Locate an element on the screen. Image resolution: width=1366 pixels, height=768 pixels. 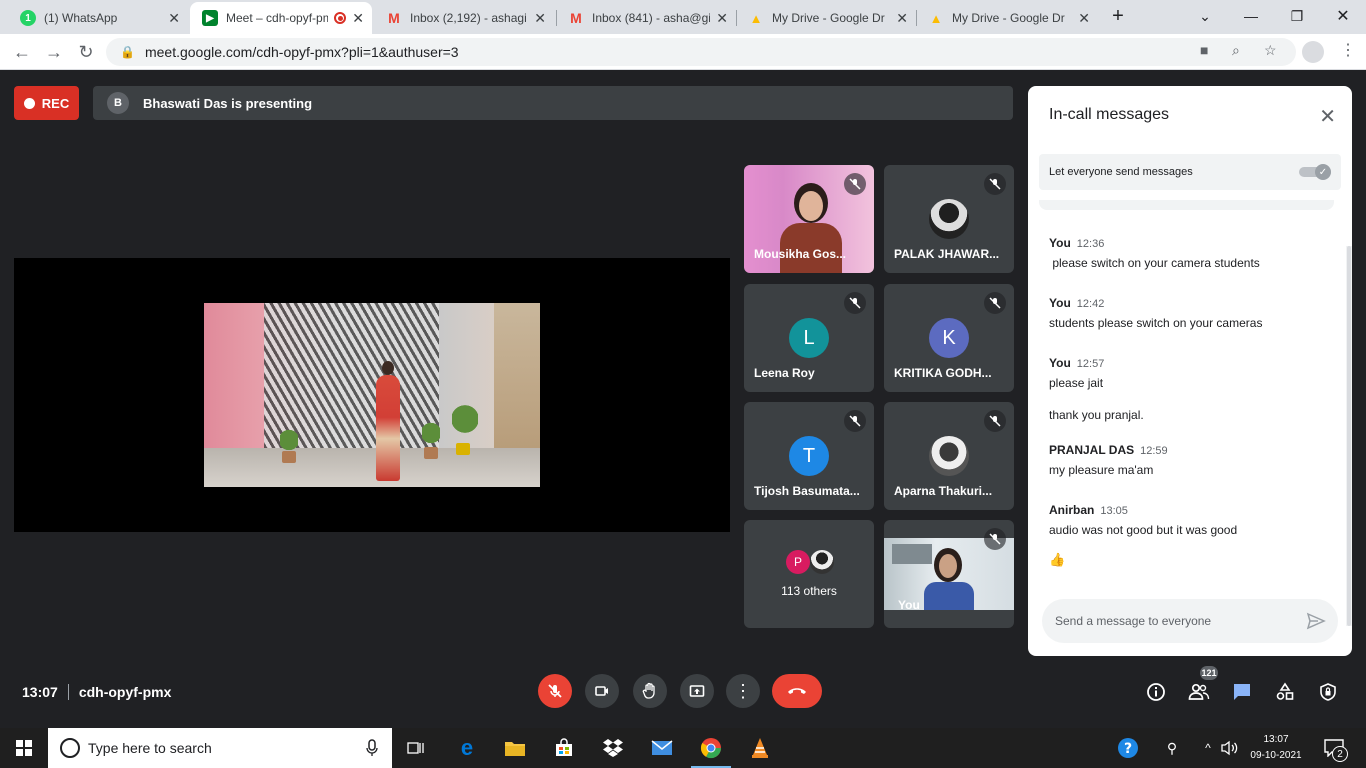
tab-title: Inbox (2,192) - ashagi is located at coordinates (468, 18).